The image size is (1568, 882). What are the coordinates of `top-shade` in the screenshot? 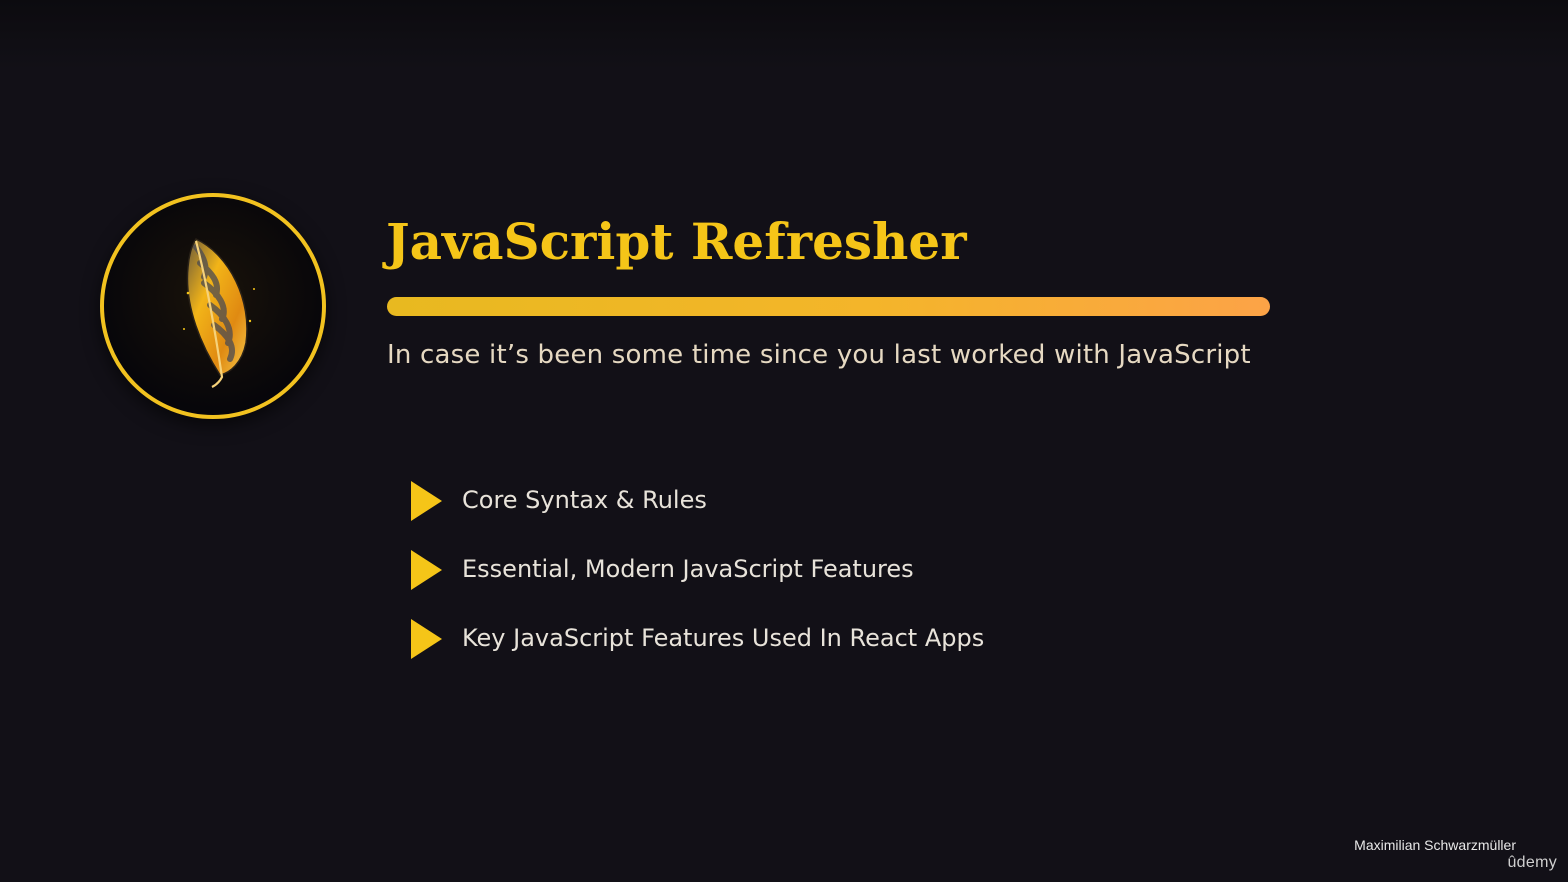 It's located at (784, 35).